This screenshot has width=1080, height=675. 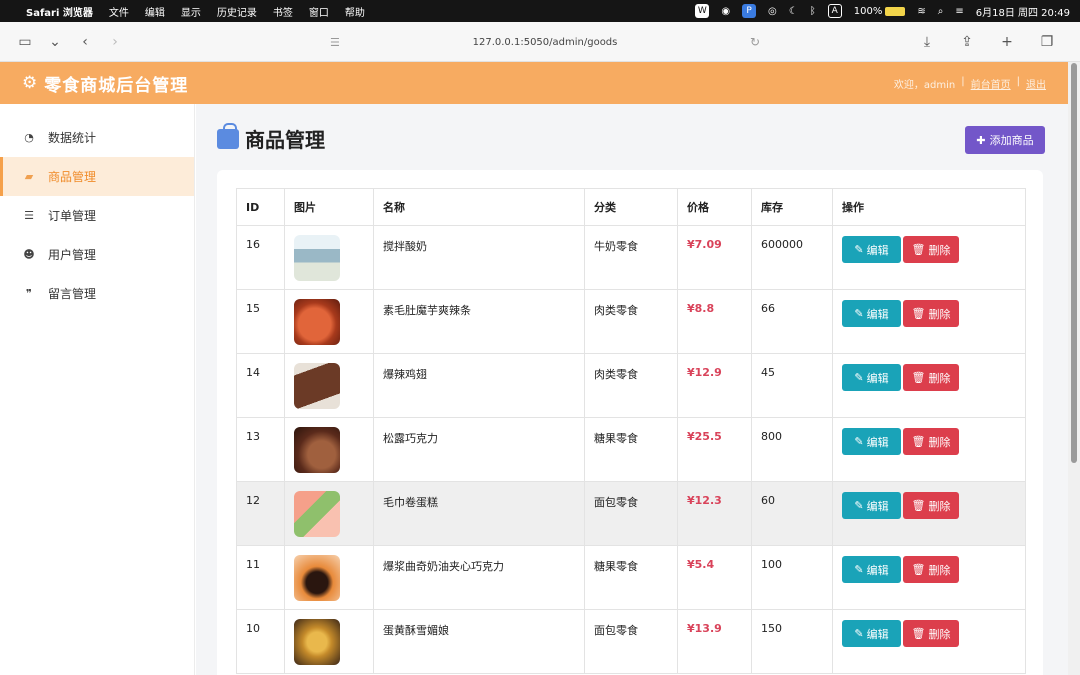 What do you see at coordinates (749, 11) in the screenshot?
I see `app-p-icon: P` at bounding box center [749, 11].